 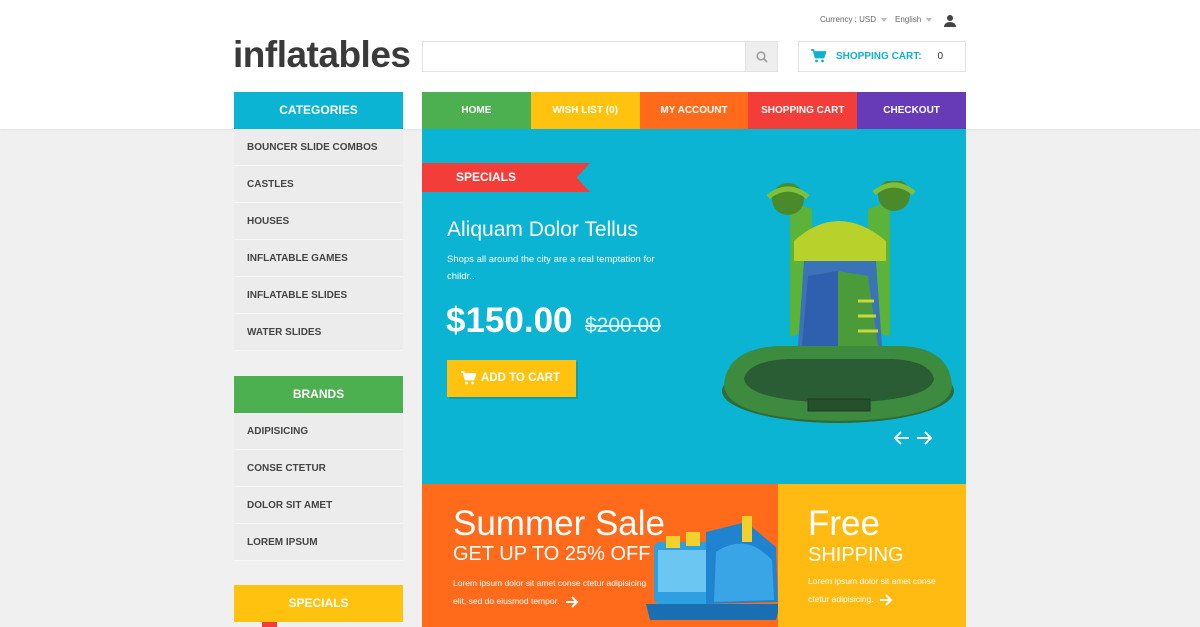 What do you see at coordinates (318, 394) in the screenshot?
I see `brands-heading: BRANDS` at bounding box center [318, 394].